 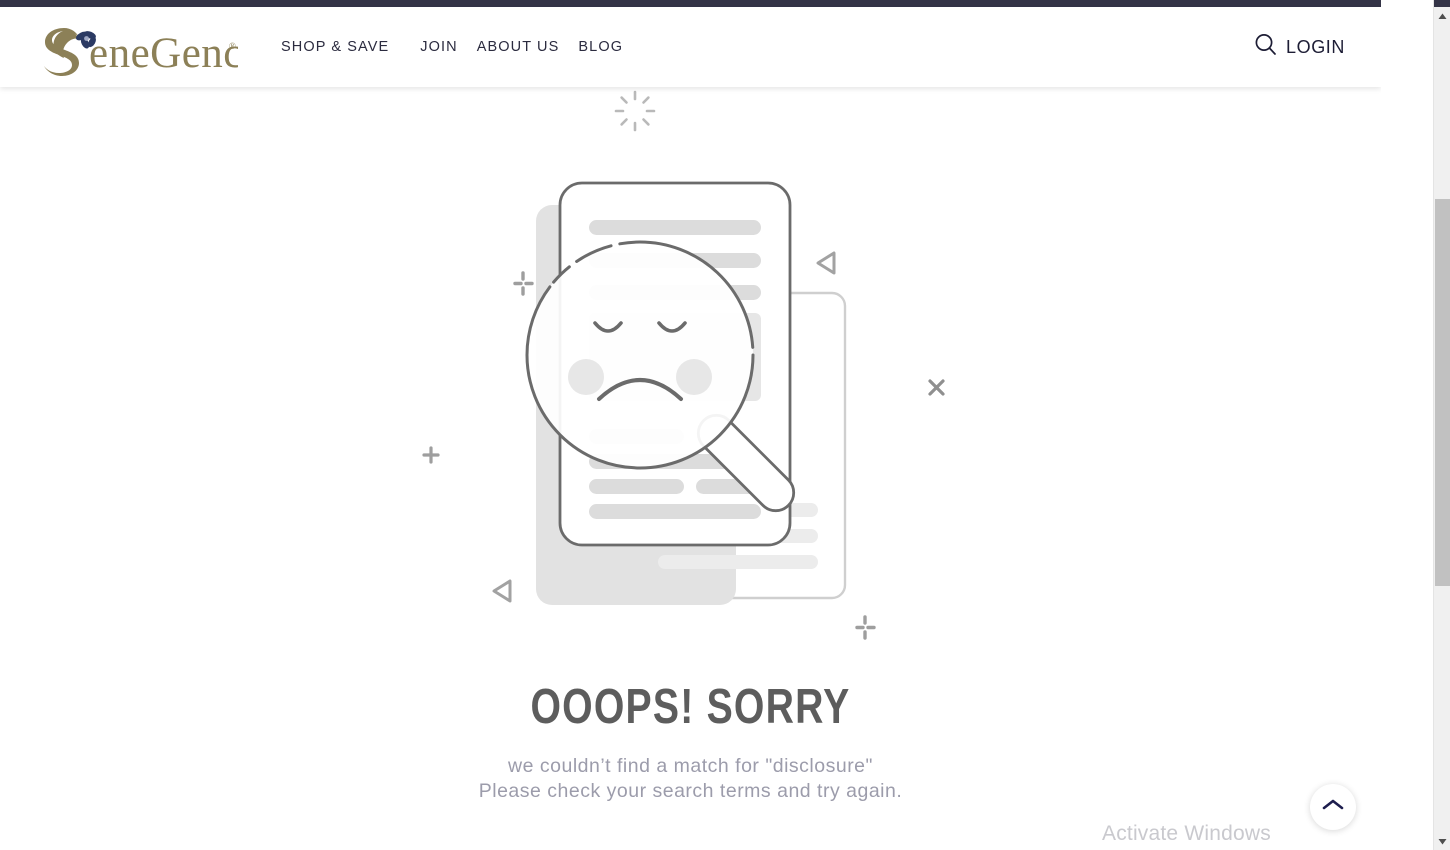 I want to click on scroll-to-top-button, so click(x=1333, y=807).